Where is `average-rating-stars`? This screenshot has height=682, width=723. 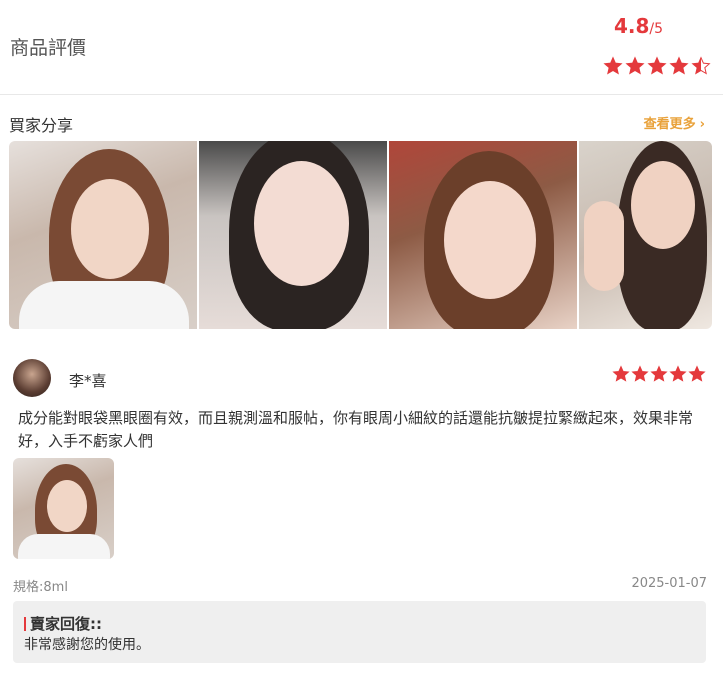
average-rating-stars is located at coordinates (657, 66).